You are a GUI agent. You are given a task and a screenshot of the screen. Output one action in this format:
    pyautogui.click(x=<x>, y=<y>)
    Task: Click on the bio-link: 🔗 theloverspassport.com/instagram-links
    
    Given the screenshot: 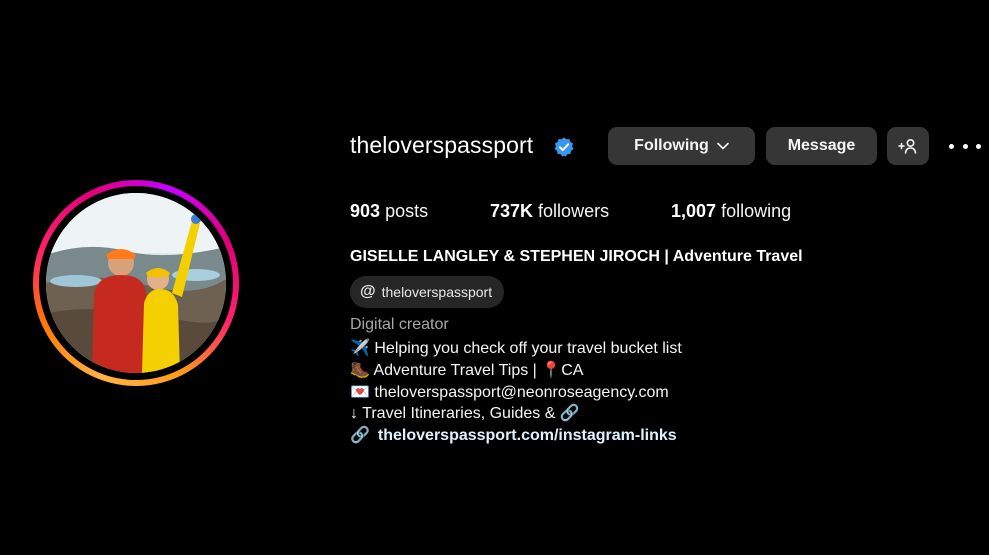 What is the action you would take?
    pyautogui.click(x=513, y=435)
    